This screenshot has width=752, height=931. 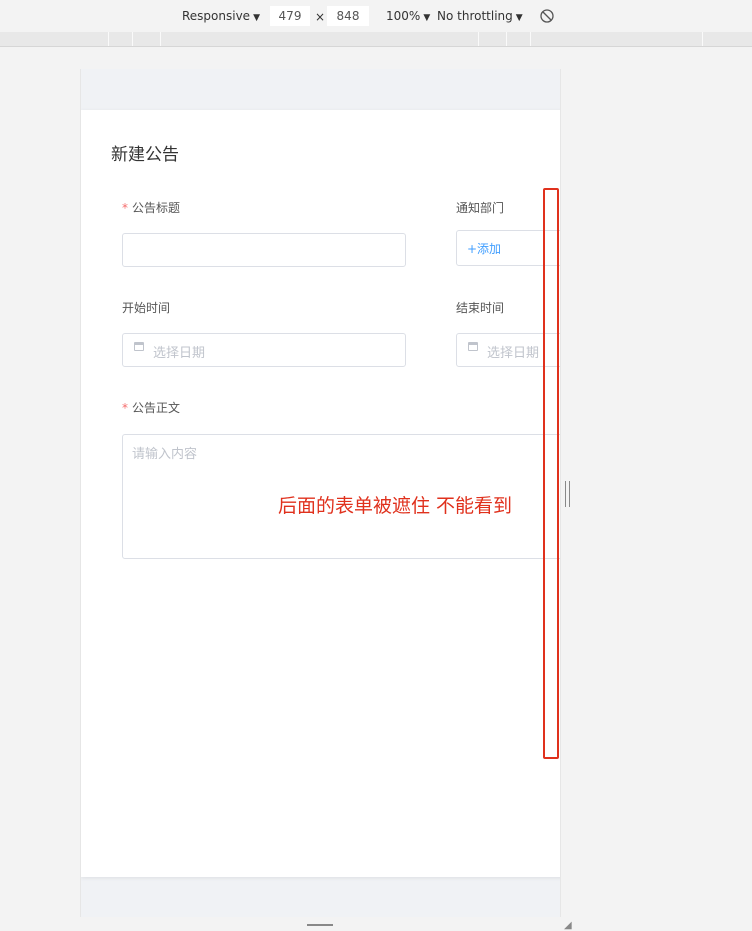 I want to click on notice-title-input, so click(x=264, y=250).